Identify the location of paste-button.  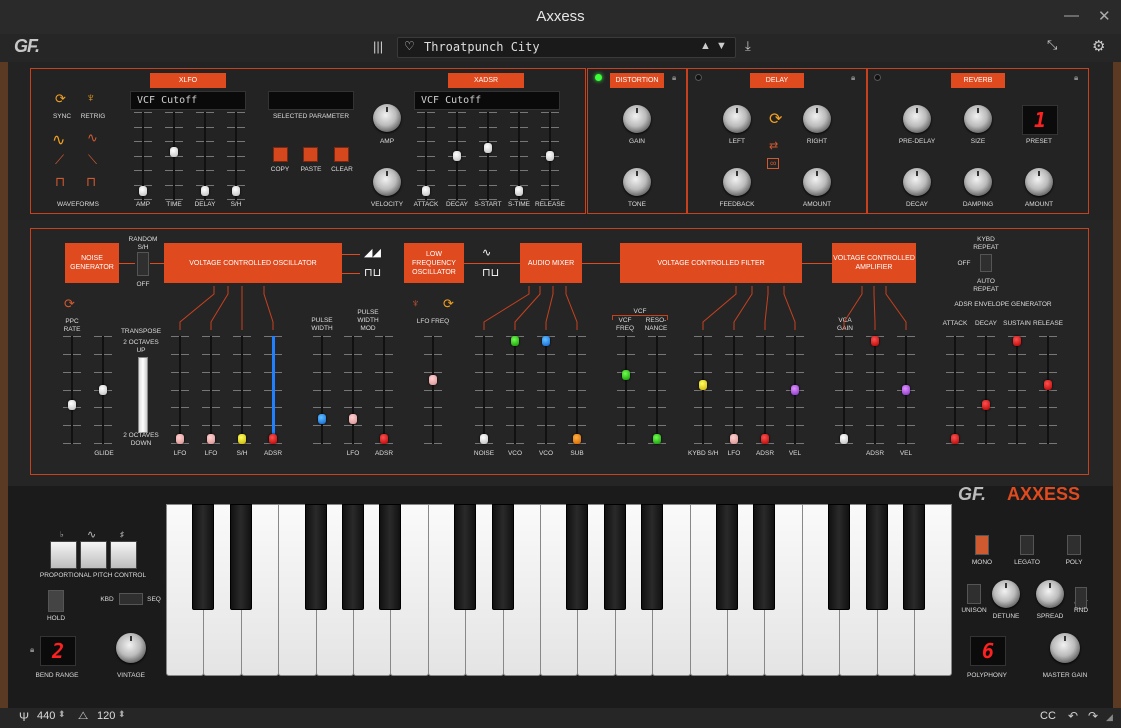
(310, 154).